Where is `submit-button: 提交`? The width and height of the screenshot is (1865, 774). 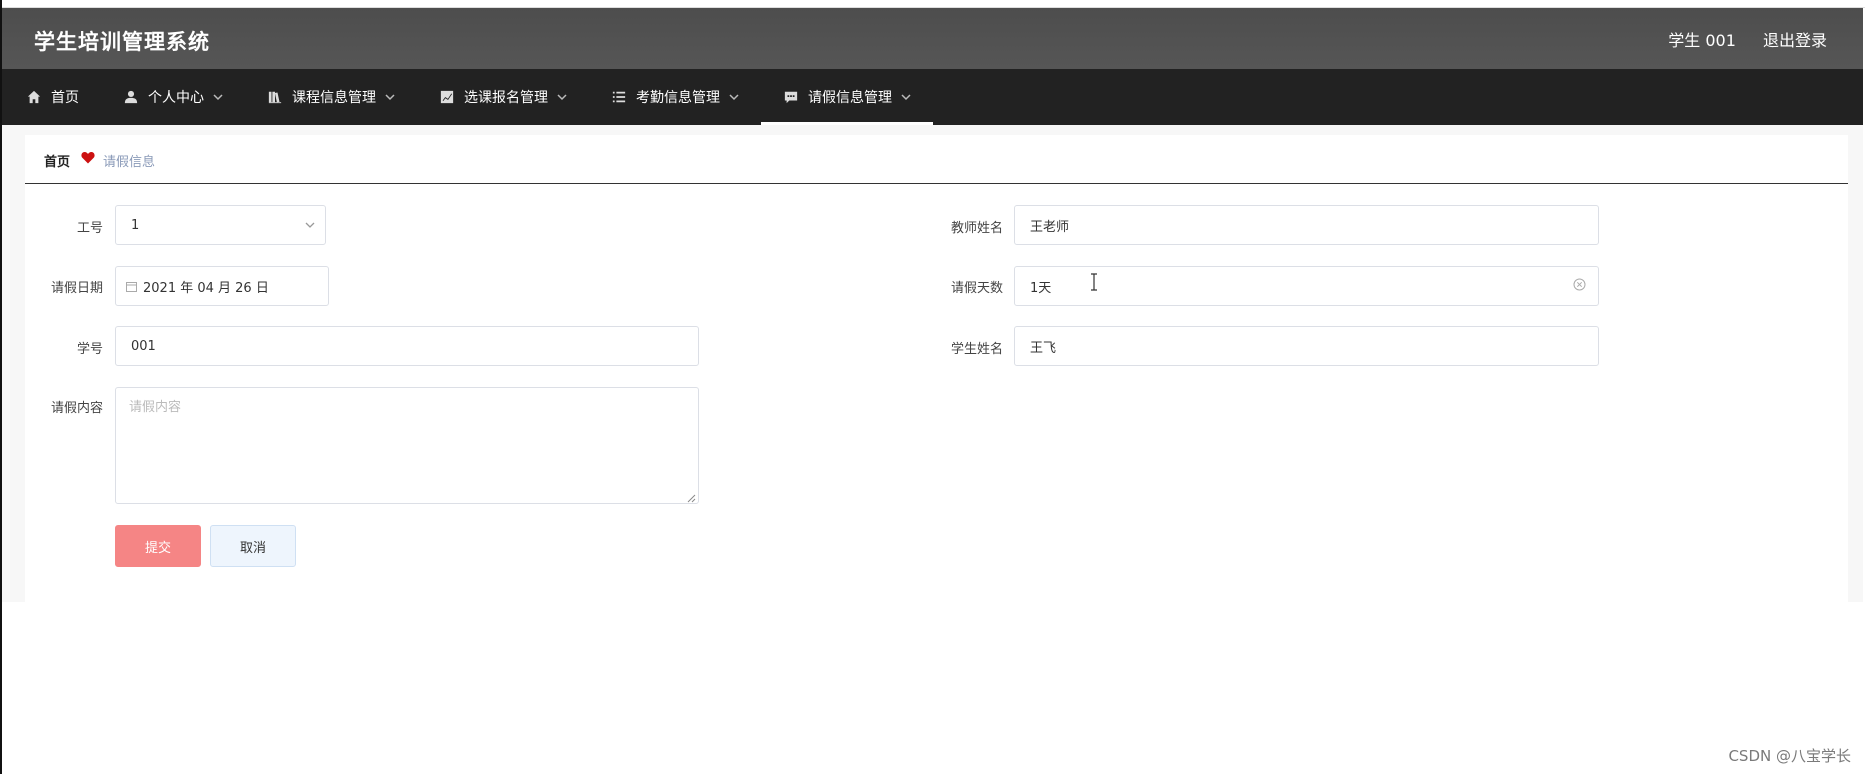 submit-button: 提交 is located at coordinates (158, 546).